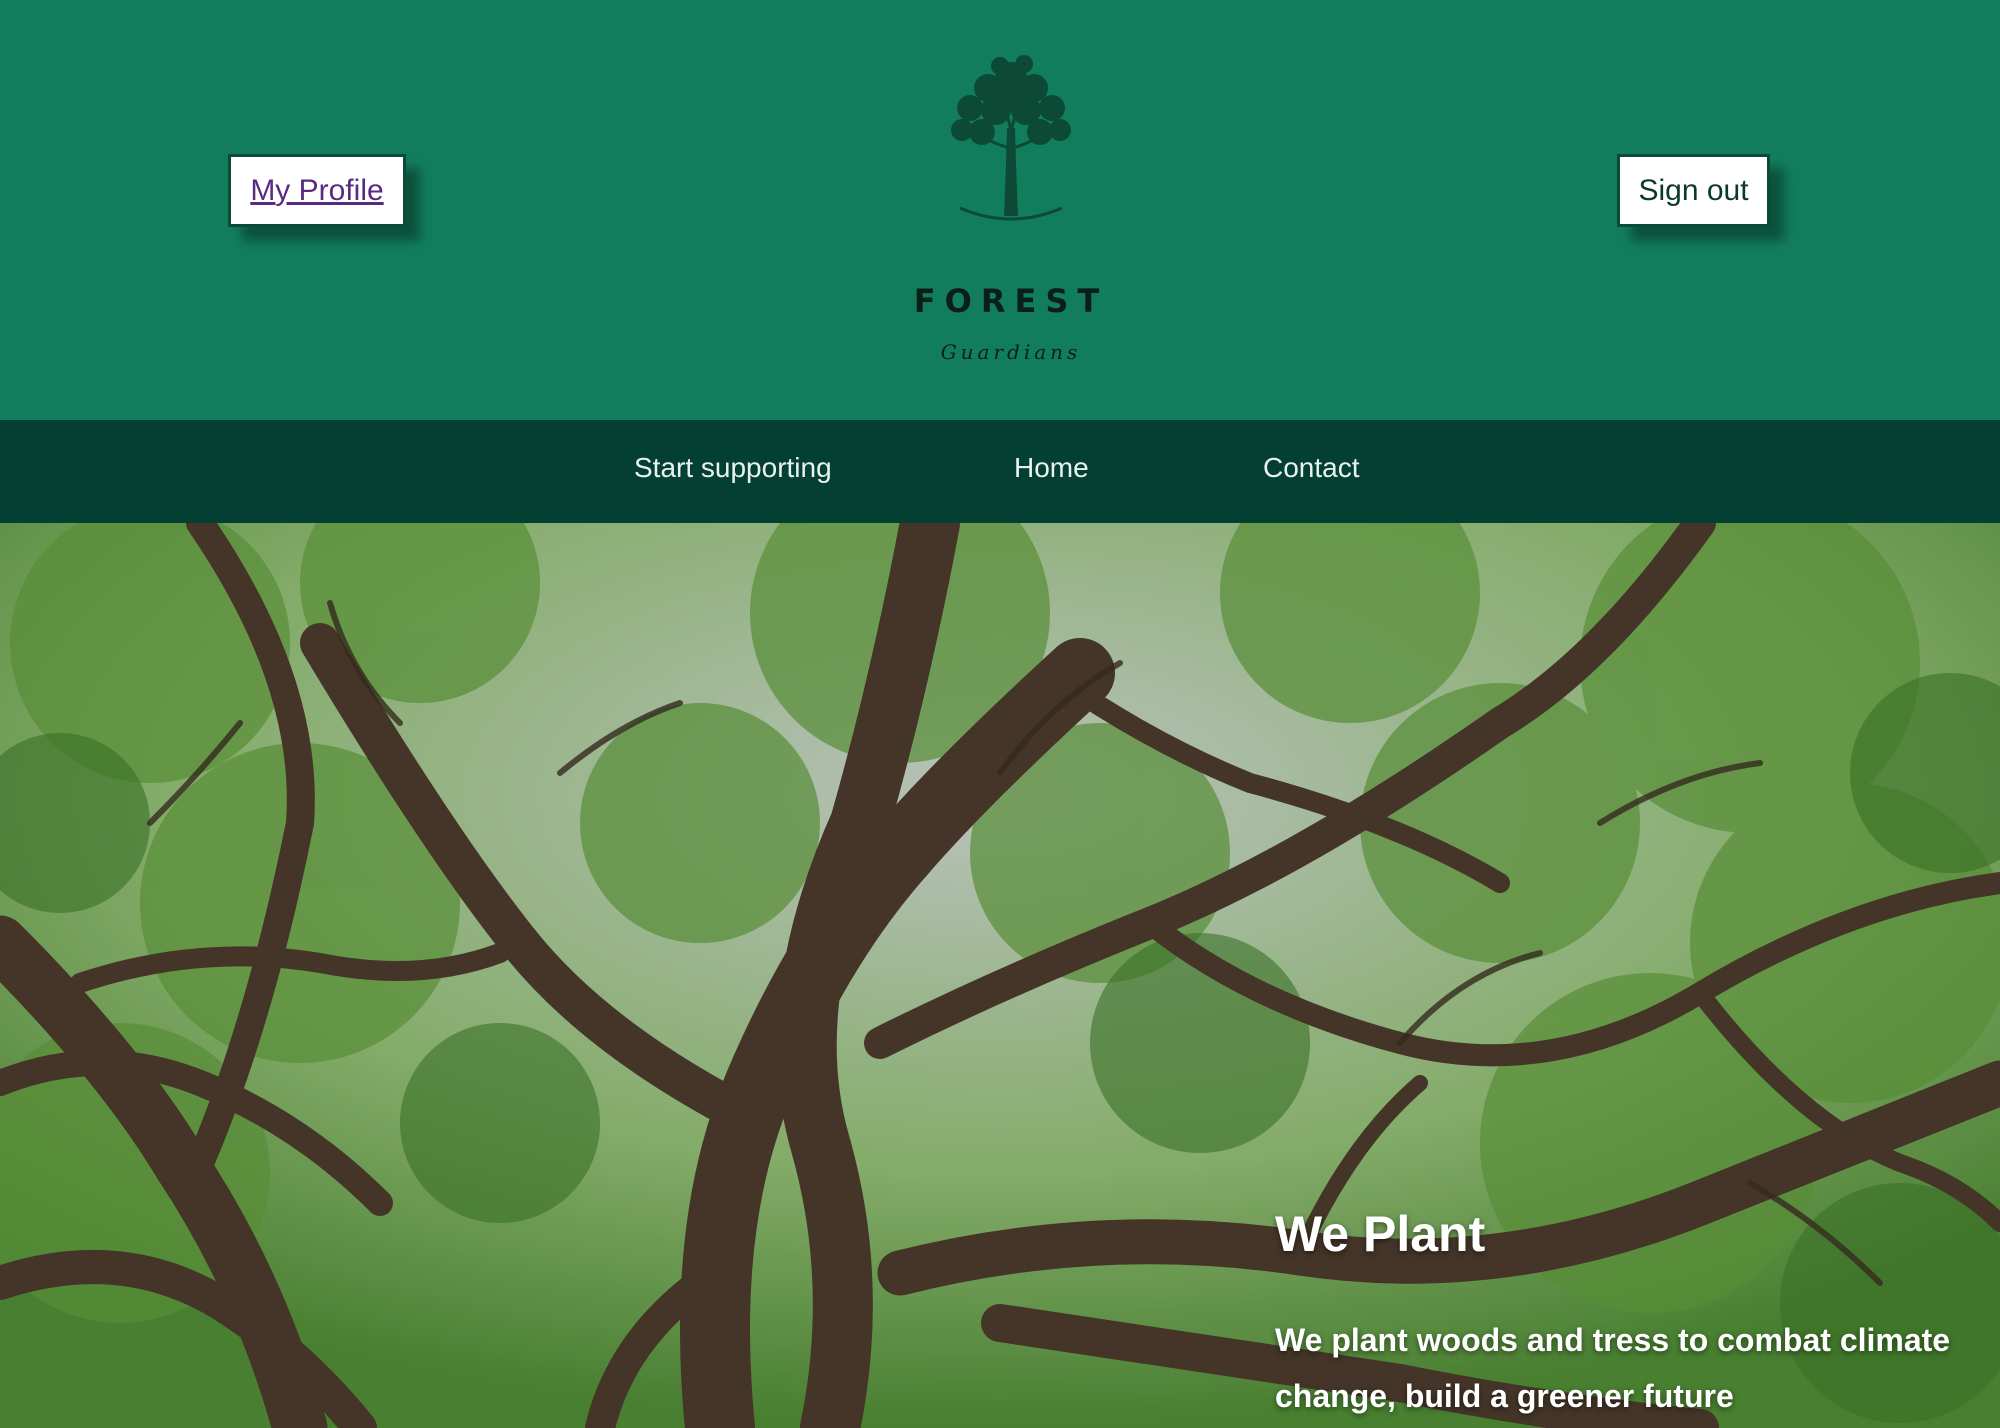 This screenshot has width=2000, height=1428. I want to click on my-profile-button: My Profile, so click(317, 190).